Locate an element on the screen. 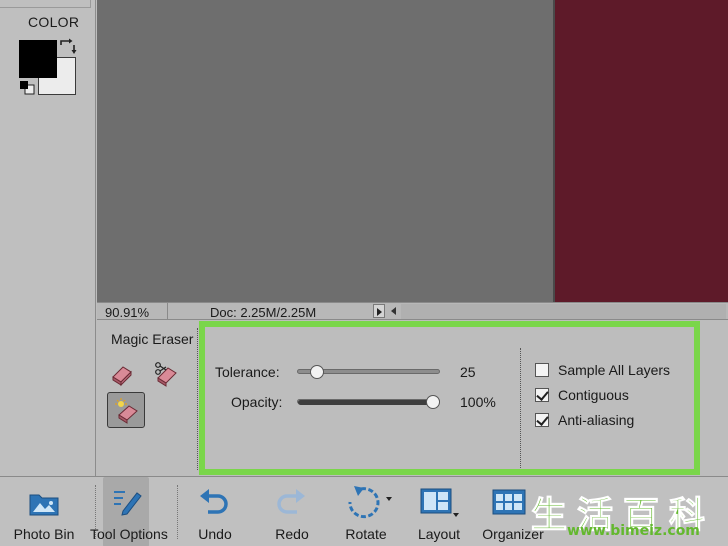  layout-button: Layout is located at coordinates (439, 511).